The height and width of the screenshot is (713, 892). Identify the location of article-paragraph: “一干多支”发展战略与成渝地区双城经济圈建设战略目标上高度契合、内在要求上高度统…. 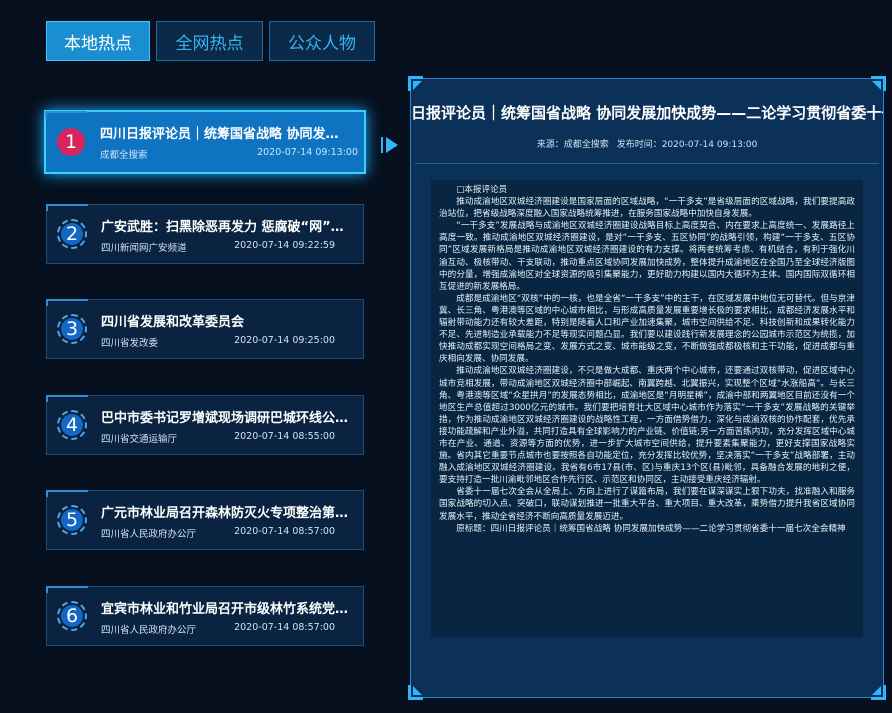
(647, 256).